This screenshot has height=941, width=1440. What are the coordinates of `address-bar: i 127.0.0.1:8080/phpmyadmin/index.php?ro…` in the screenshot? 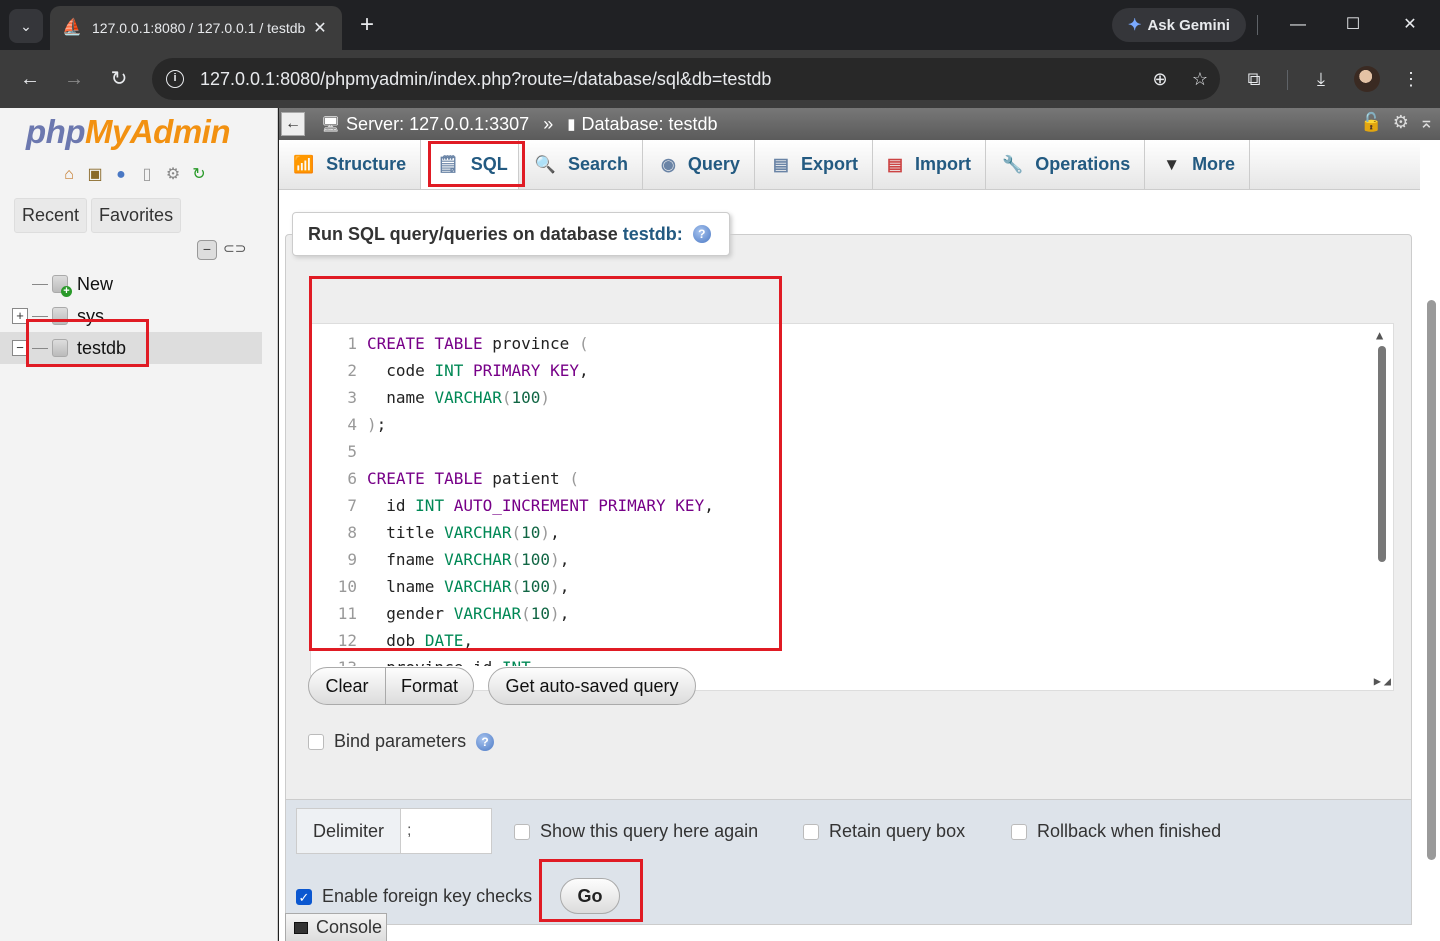 It's located at (686, 79).